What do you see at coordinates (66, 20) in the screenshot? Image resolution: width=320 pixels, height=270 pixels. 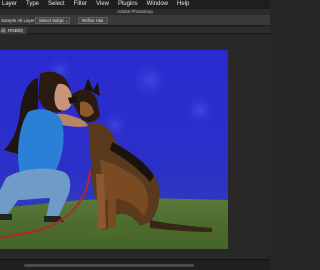 I see `select-subject-dropdown: ⌄` at bounding box center [66, 20].